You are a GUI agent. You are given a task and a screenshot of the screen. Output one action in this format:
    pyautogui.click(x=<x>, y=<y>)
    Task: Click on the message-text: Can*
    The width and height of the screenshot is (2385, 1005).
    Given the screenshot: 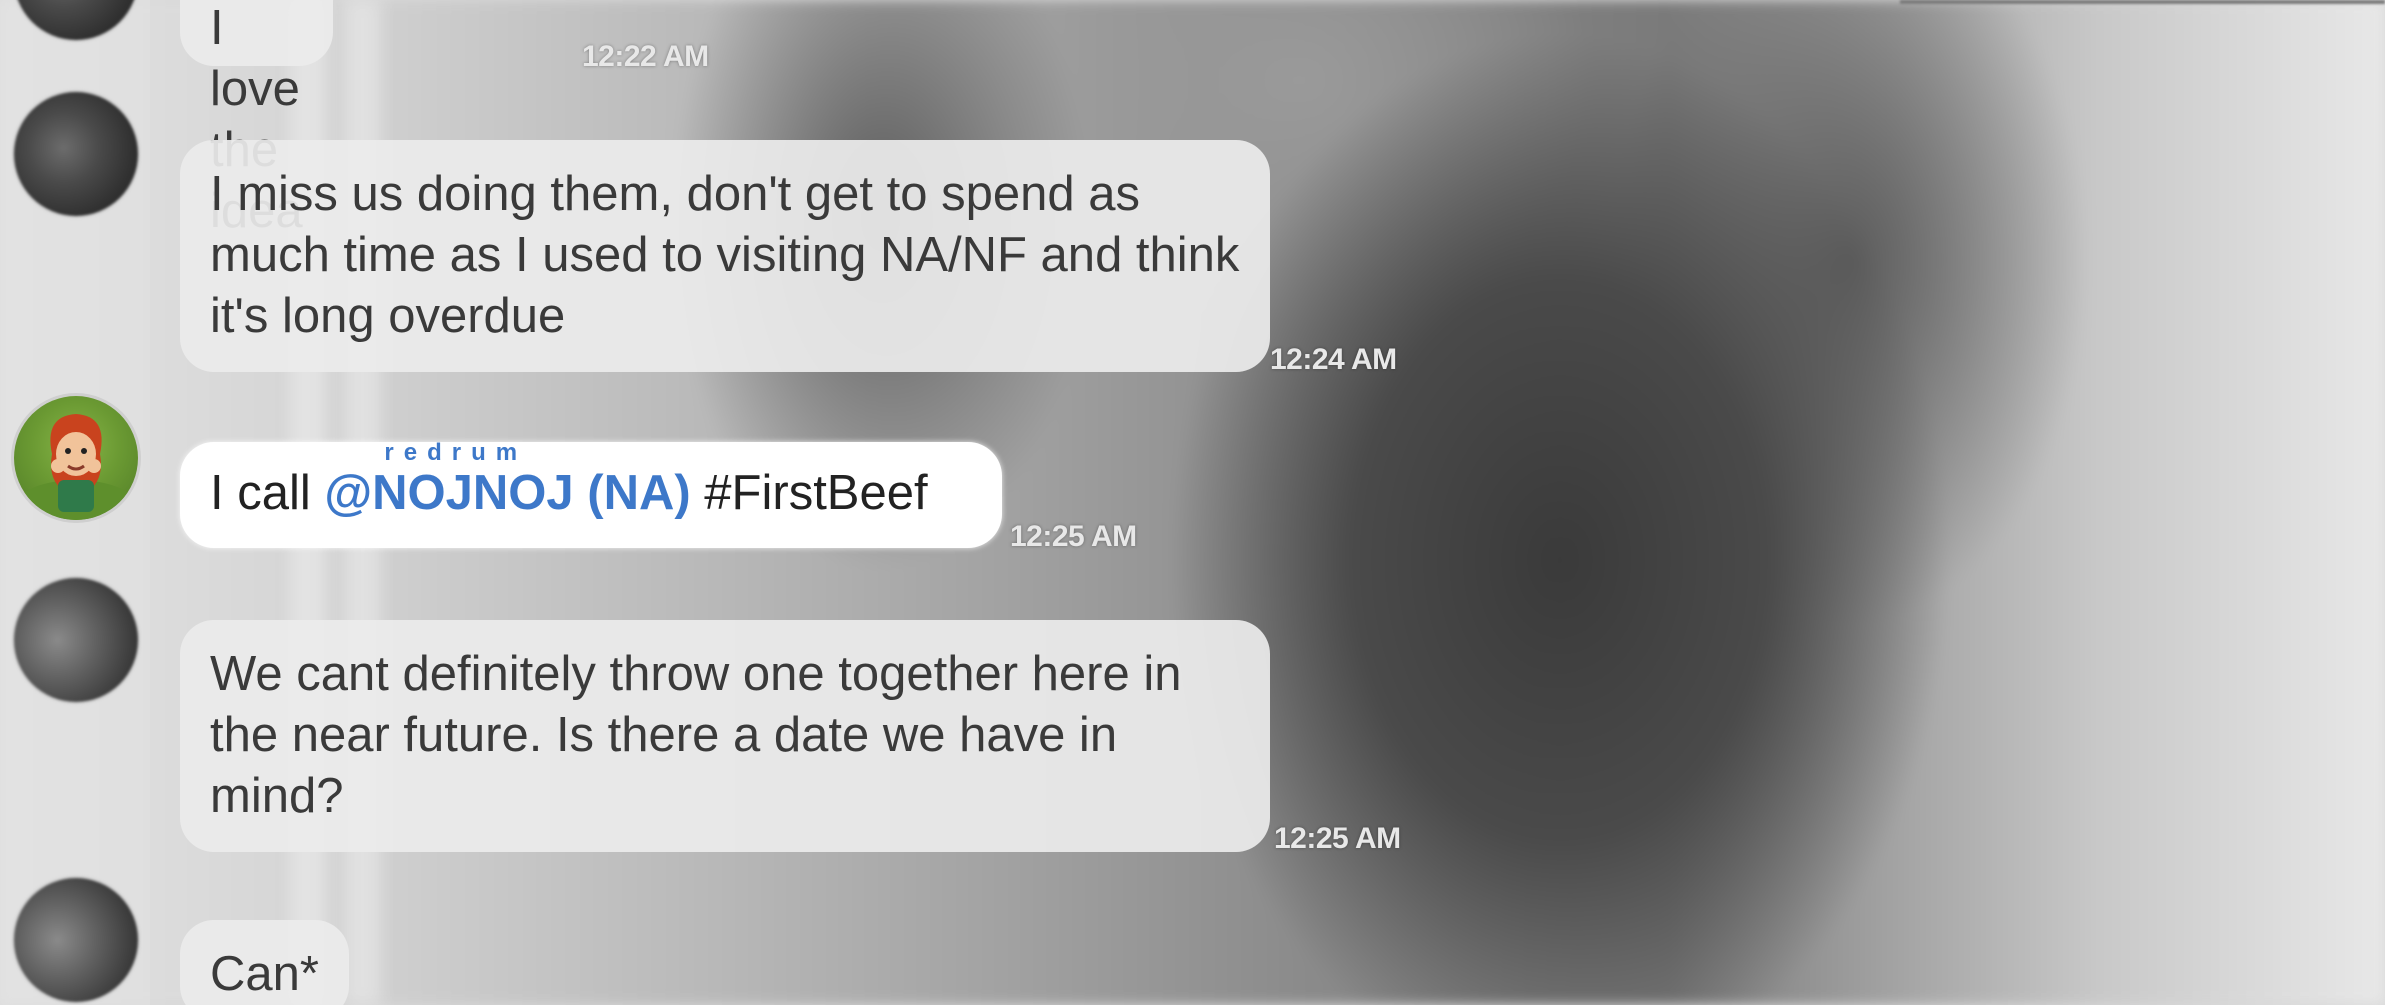 What is the action you would take?
    pyautogui.click(x=264, y=974)
    